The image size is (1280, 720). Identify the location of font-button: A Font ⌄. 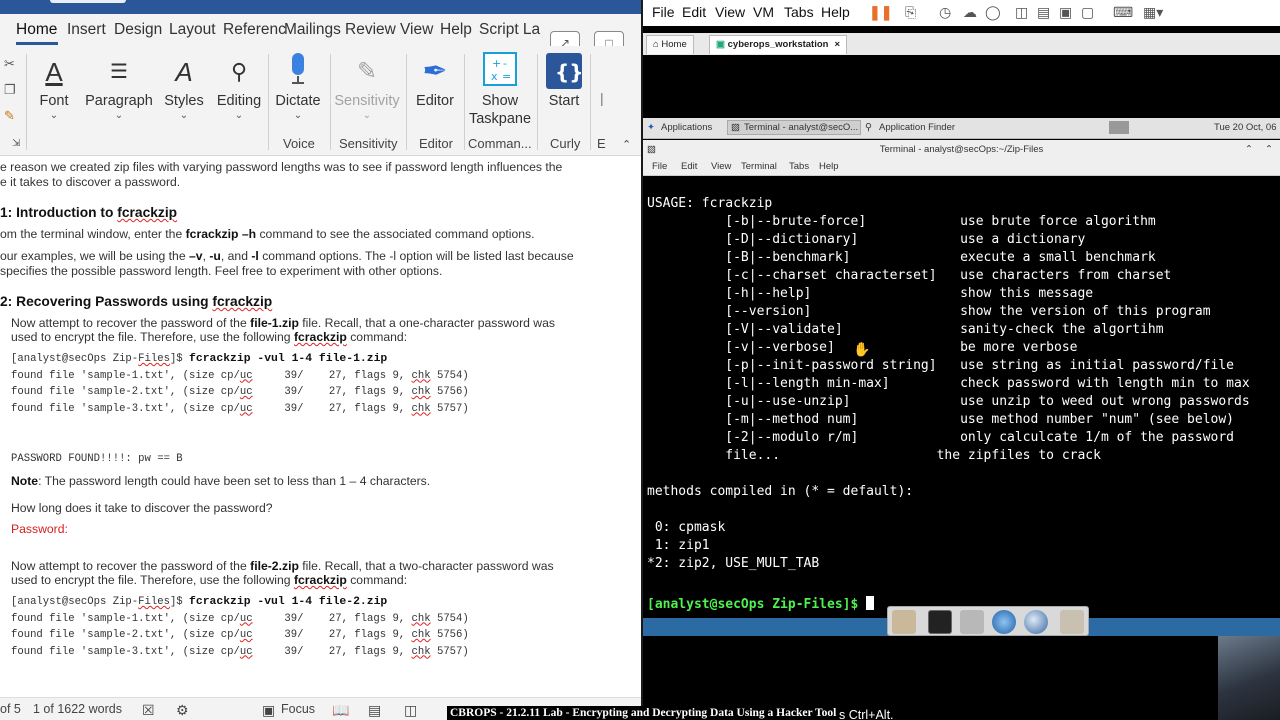
(54, 87).